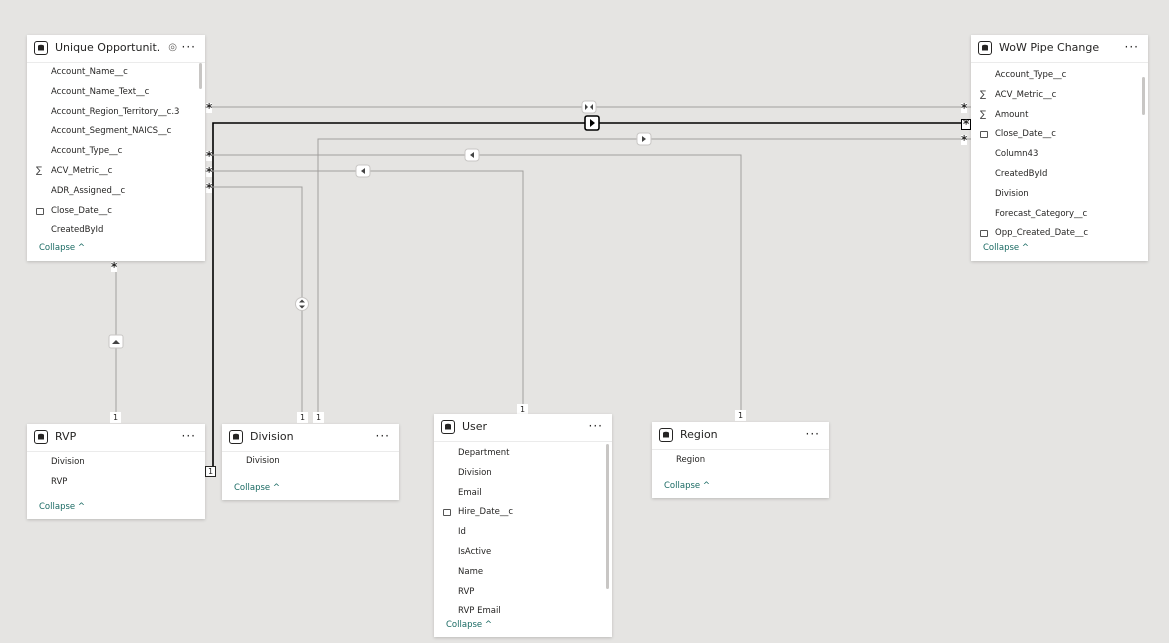  I want to click on field-row: Region, so click(740, 461).